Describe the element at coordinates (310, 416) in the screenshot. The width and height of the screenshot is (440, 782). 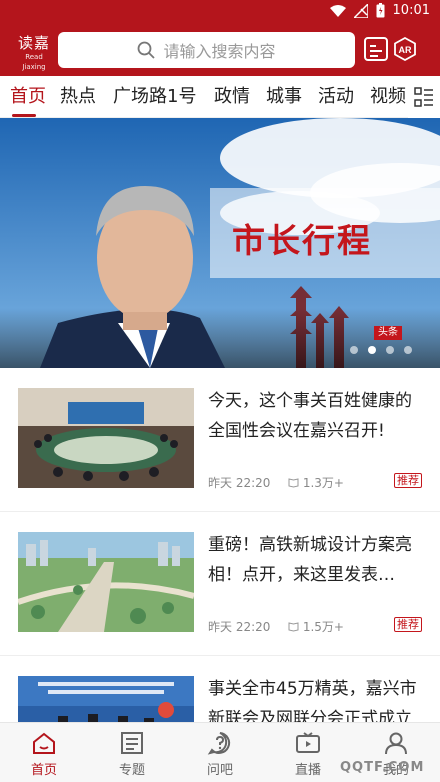
I see `news-title: 今天，这个事关百姓健康的全国性会议在嘉兴召开!` at that location.